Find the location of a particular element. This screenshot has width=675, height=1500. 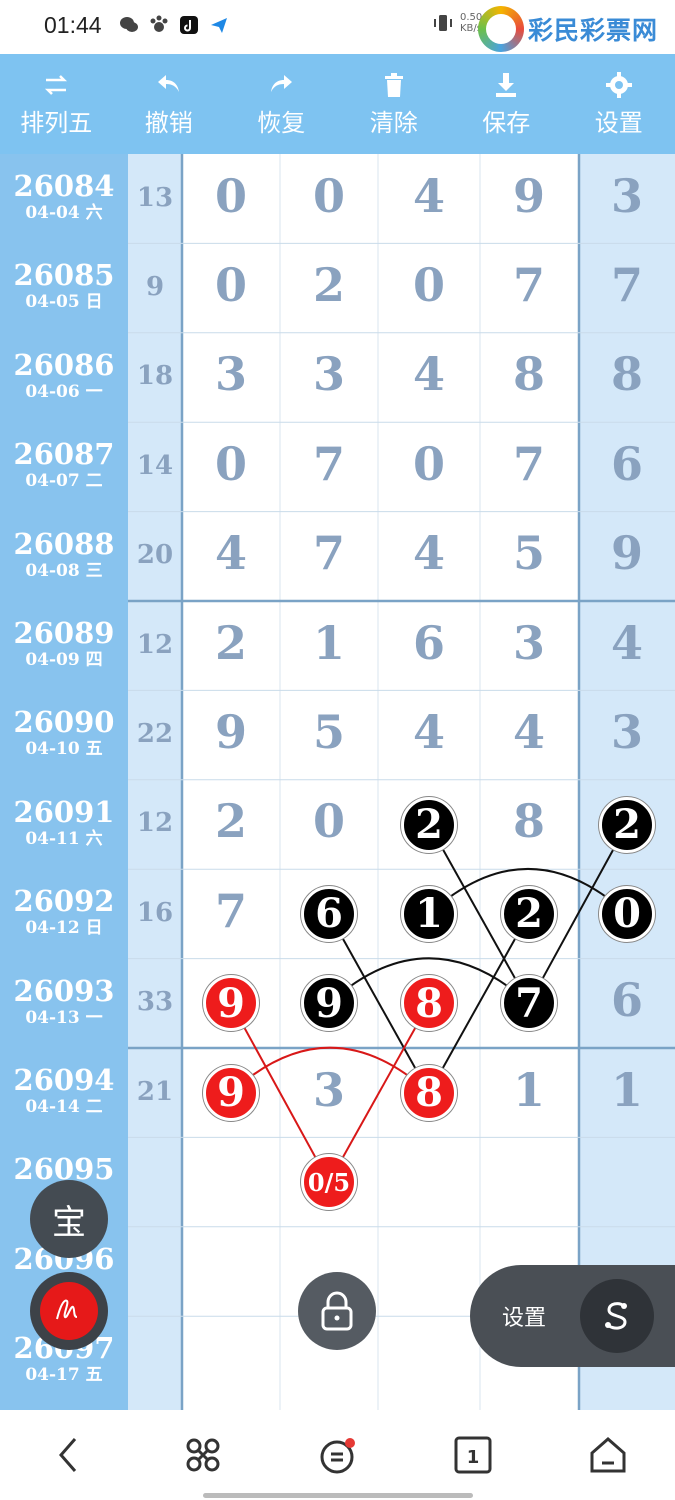

home-button is located at coordinates (607, 1455).